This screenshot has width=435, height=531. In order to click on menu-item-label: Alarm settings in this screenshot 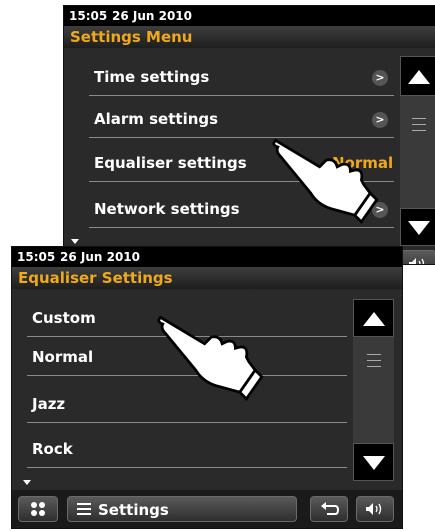, I will do `click(156, 119)`.